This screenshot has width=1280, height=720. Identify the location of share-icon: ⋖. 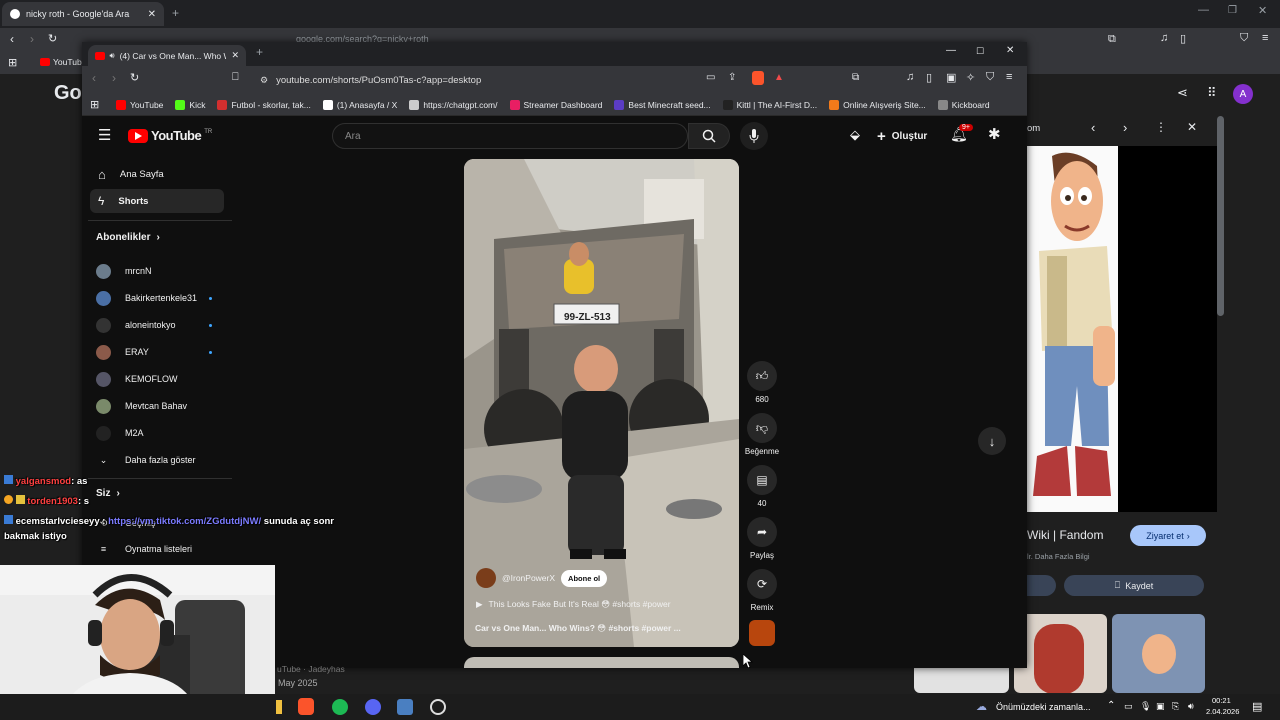
(1182, 93).